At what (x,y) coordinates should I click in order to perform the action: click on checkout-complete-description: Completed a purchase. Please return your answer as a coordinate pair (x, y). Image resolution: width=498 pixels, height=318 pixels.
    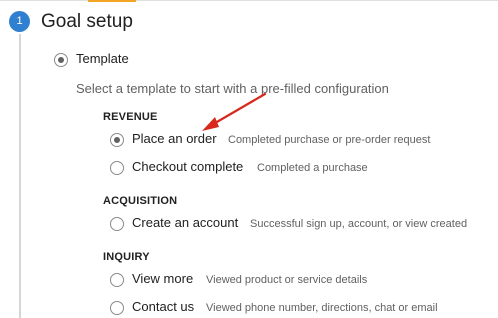
    Looking at the image, I should click on (312, 168).